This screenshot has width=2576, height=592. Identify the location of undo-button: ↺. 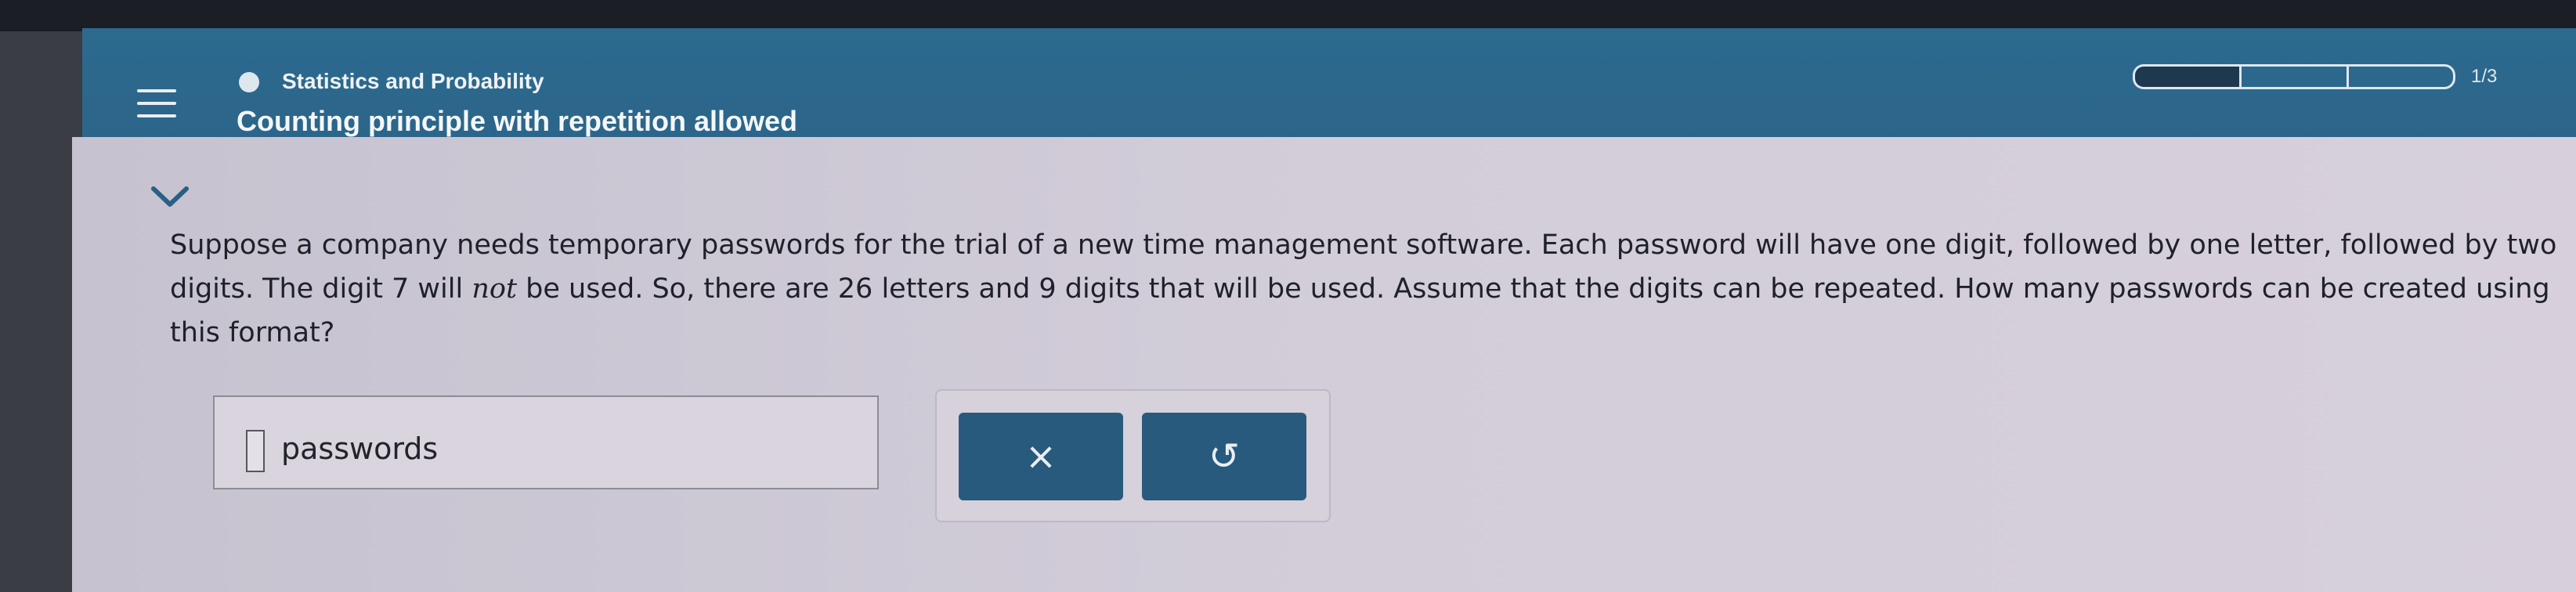
(1224, 456).